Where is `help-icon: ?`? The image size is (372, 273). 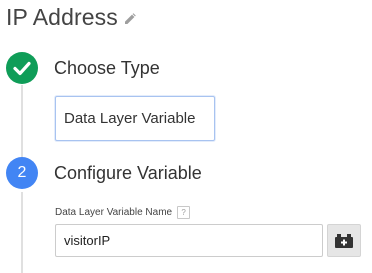
help-icon: ? is located at coordinates (184, 212).